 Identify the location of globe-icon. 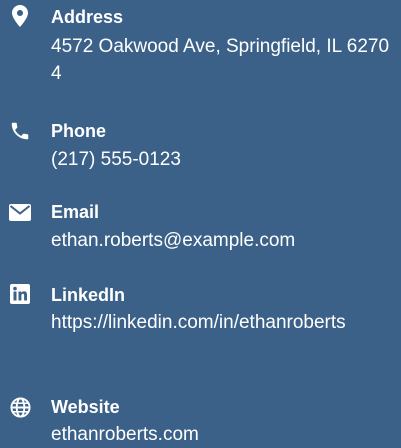
(20, 407).